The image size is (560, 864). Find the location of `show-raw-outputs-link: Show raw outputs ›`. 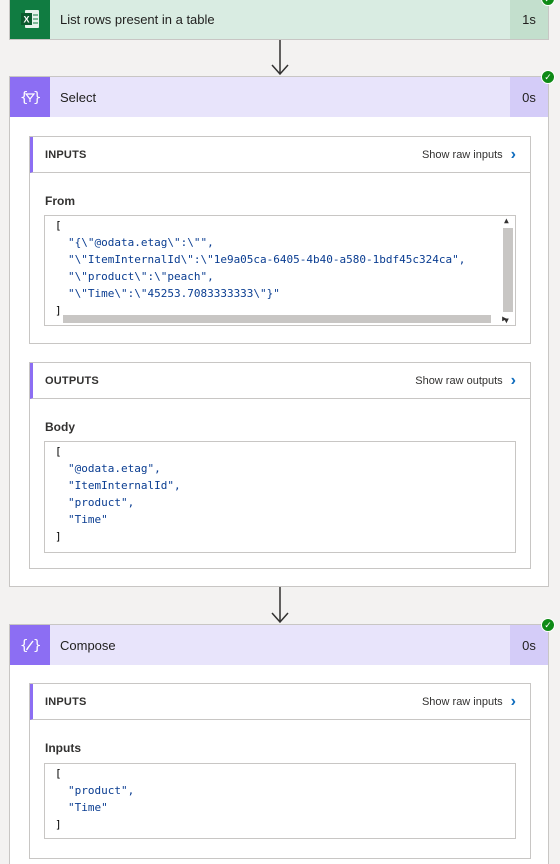

show-raw-outputs-link: Show raw outputs › is located at coordinates (465, 380).